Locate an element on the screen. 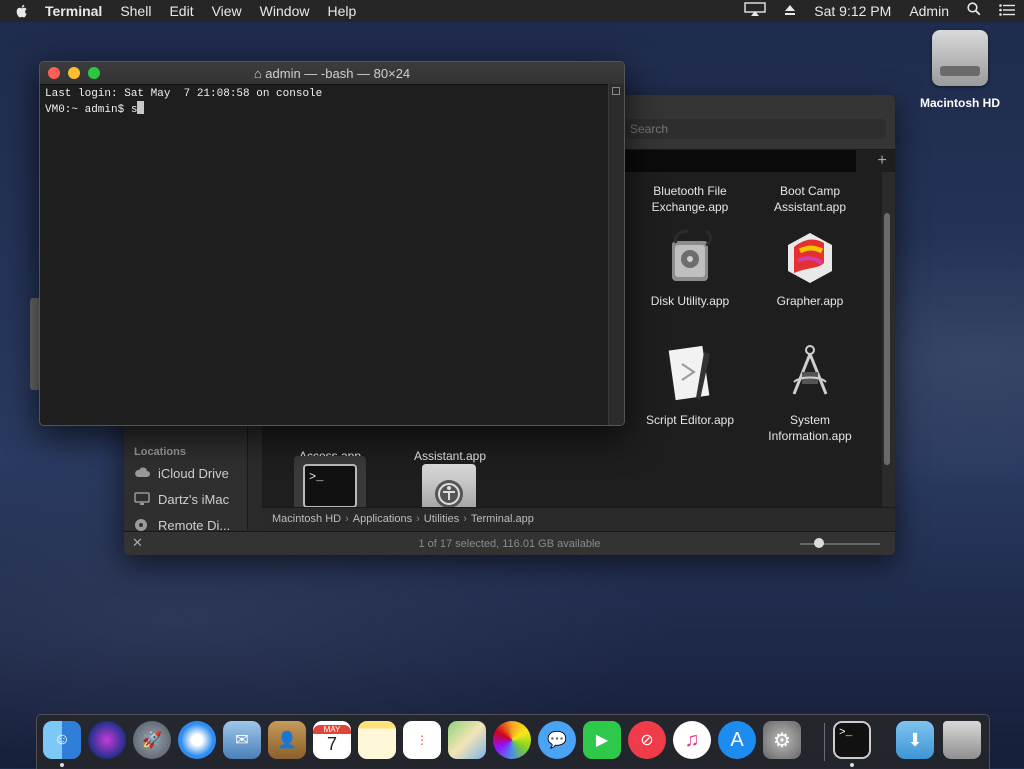 The width and height of the screenshot is (1024, 769). finder-tab is located at coordinates (740, 161).